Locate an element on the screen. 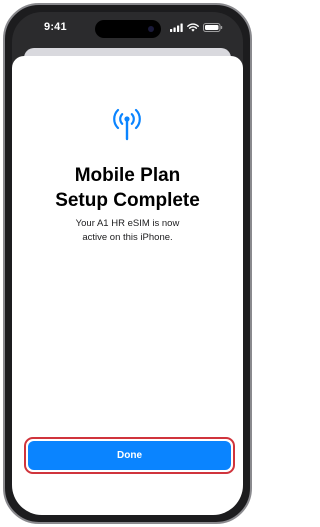 This screenshot has height=527, width=320. status-icons is located at coordinates (196, 27).